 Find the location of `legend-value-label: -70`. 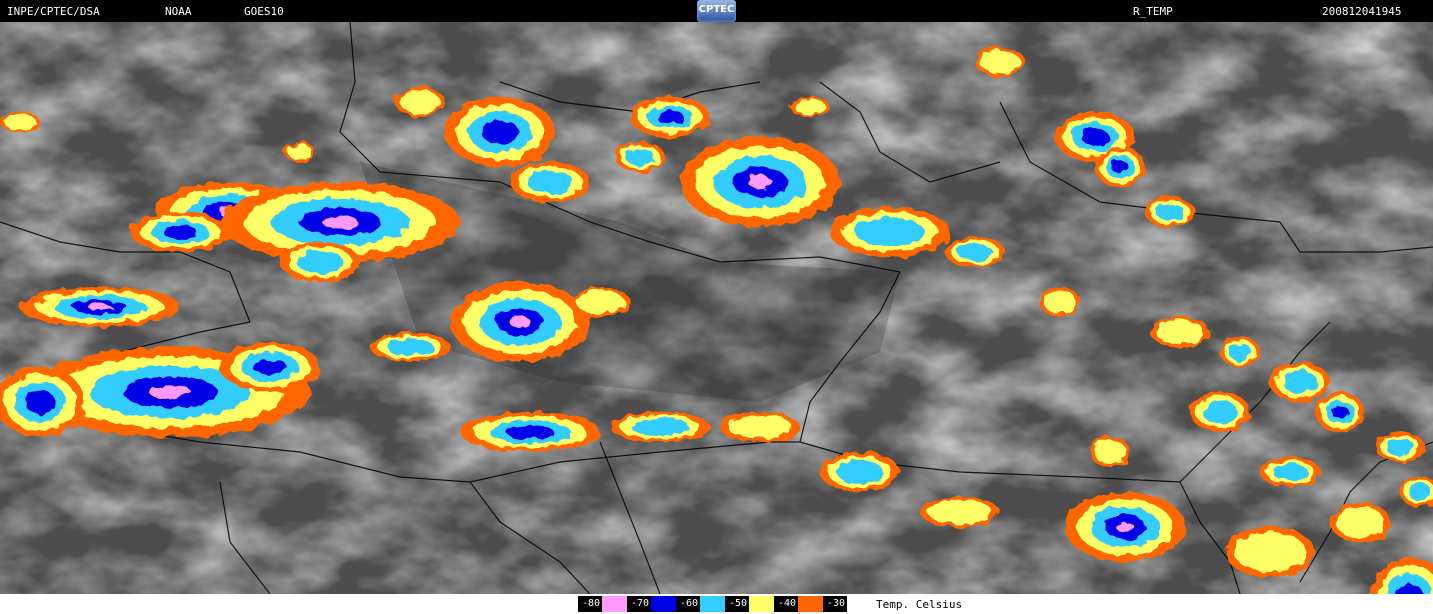

legend-value-label: -70 is located at coordinates (639, 604).